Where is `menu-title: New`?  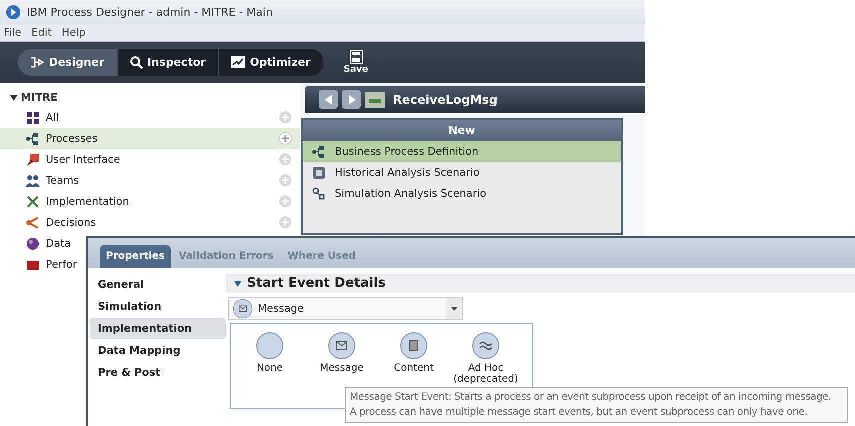
menu-title: New is located at coordinates (462, 130).